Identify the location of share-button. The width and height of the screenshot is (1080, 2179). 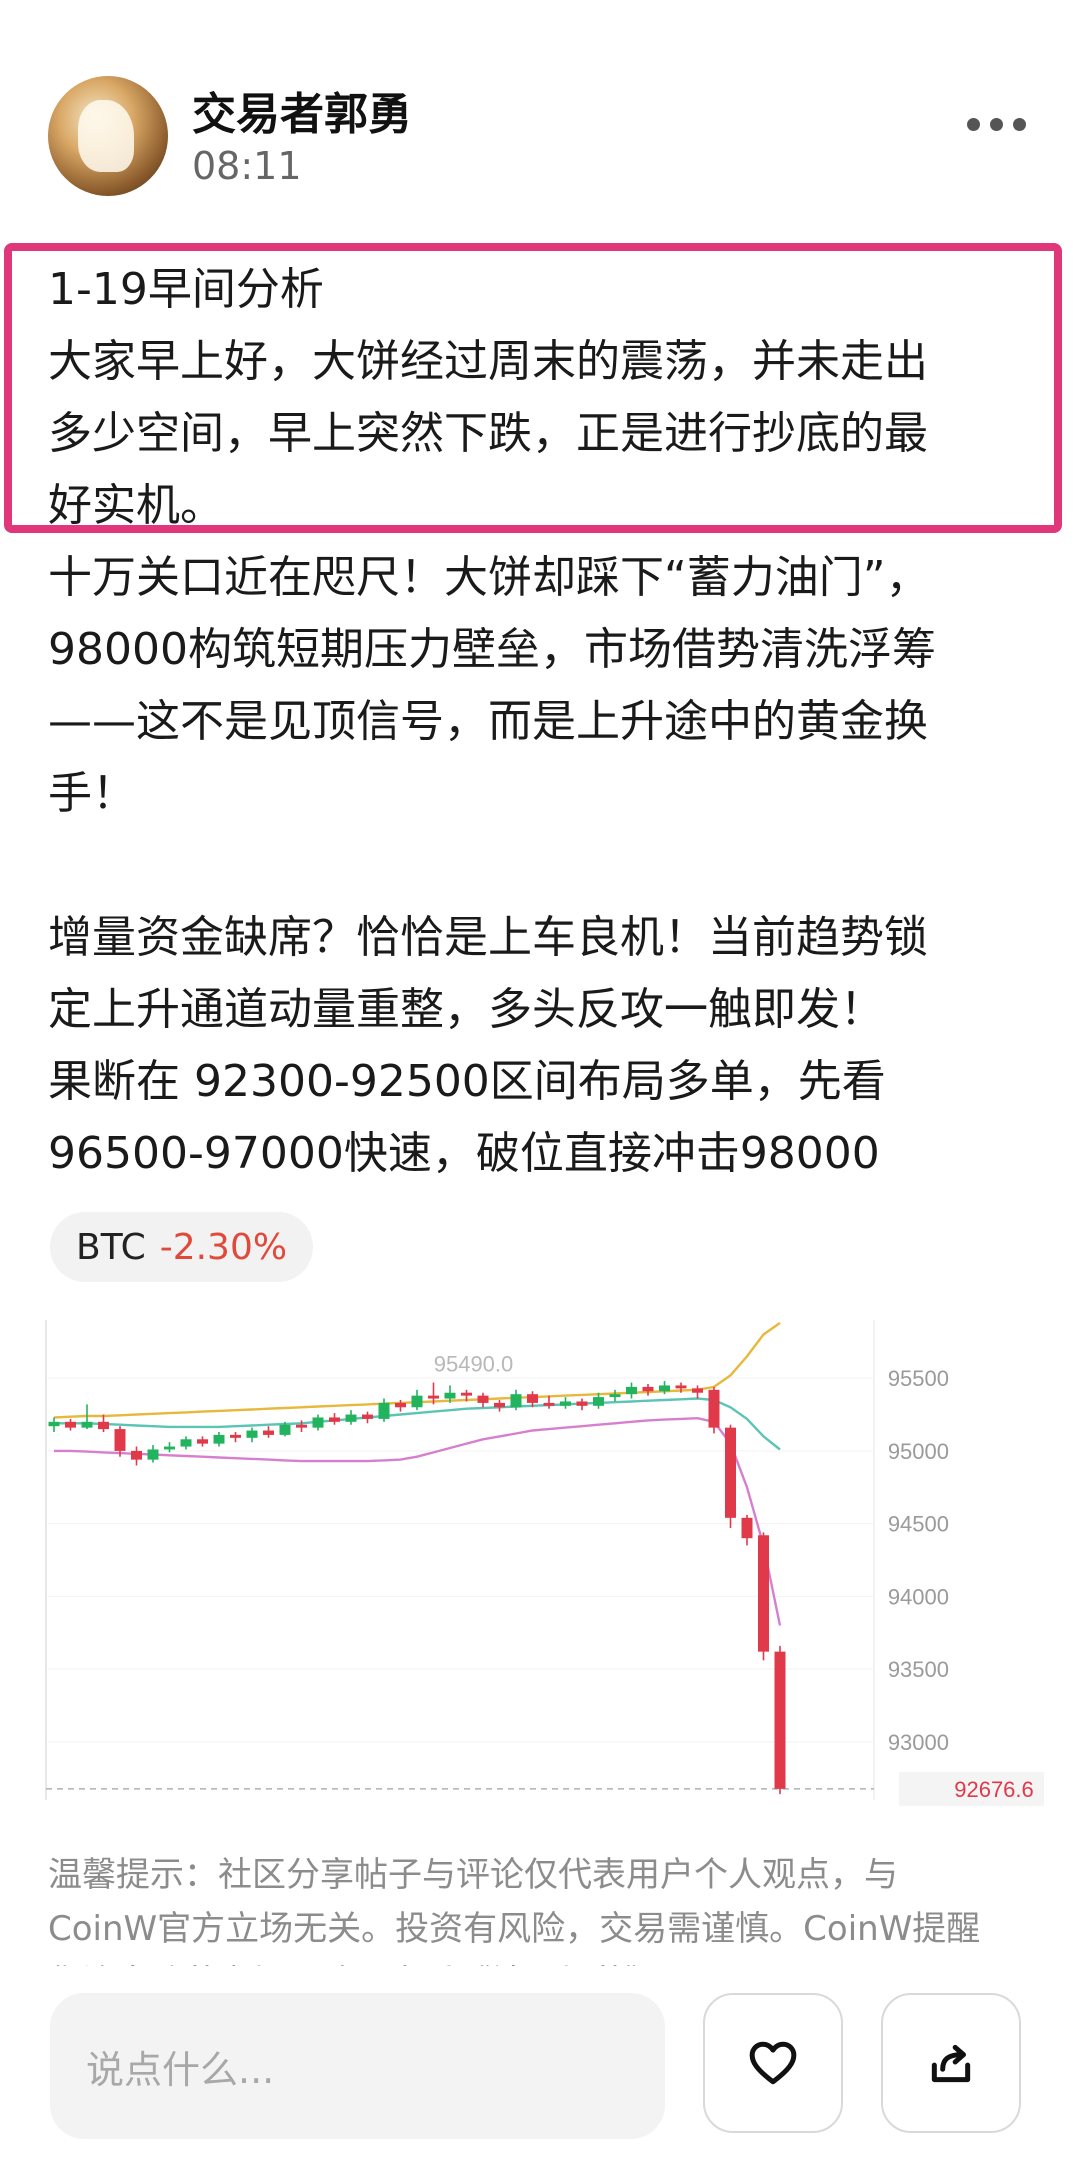
(951, 2063).